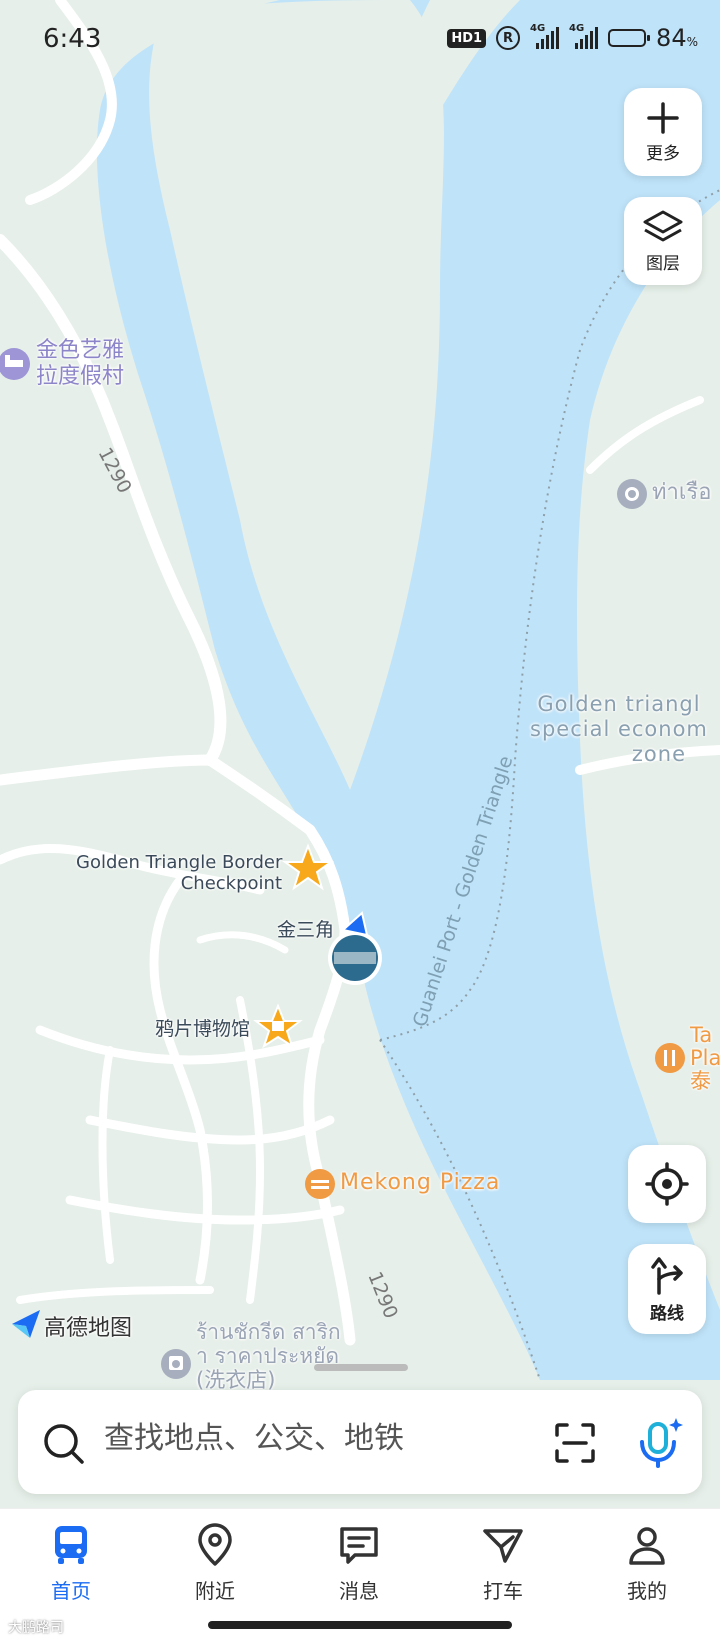 The height and width of the screenshot is (1641, 720). Describe the element at coordinates (647, 1591) in the screenshot. I see `tab-me-label: 我的` at that location.